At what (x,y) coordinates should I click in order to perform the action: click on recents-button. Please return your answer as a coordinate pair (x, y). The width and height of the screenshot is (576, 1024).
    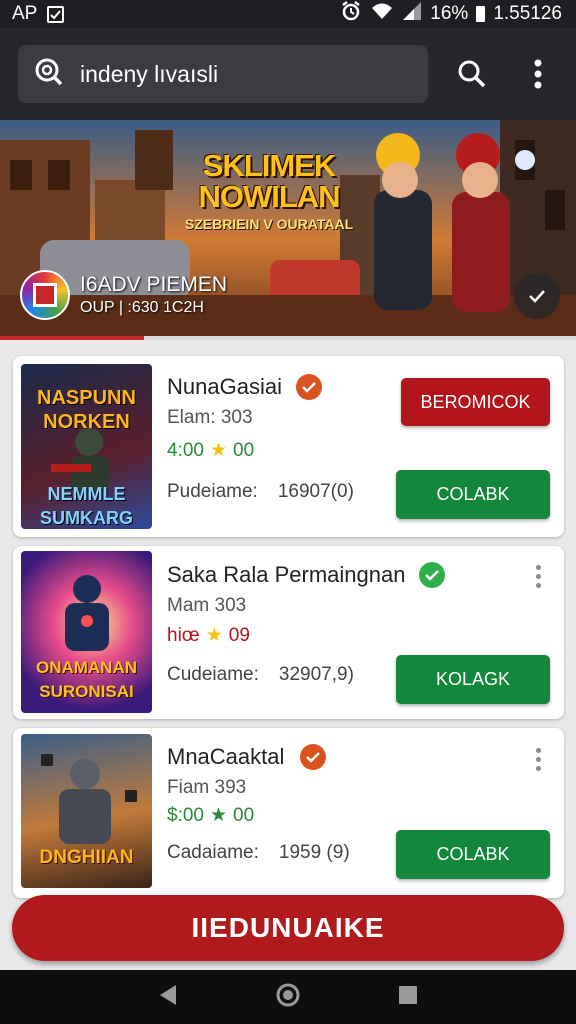
    Looking at the image, I should click on (408, 997).